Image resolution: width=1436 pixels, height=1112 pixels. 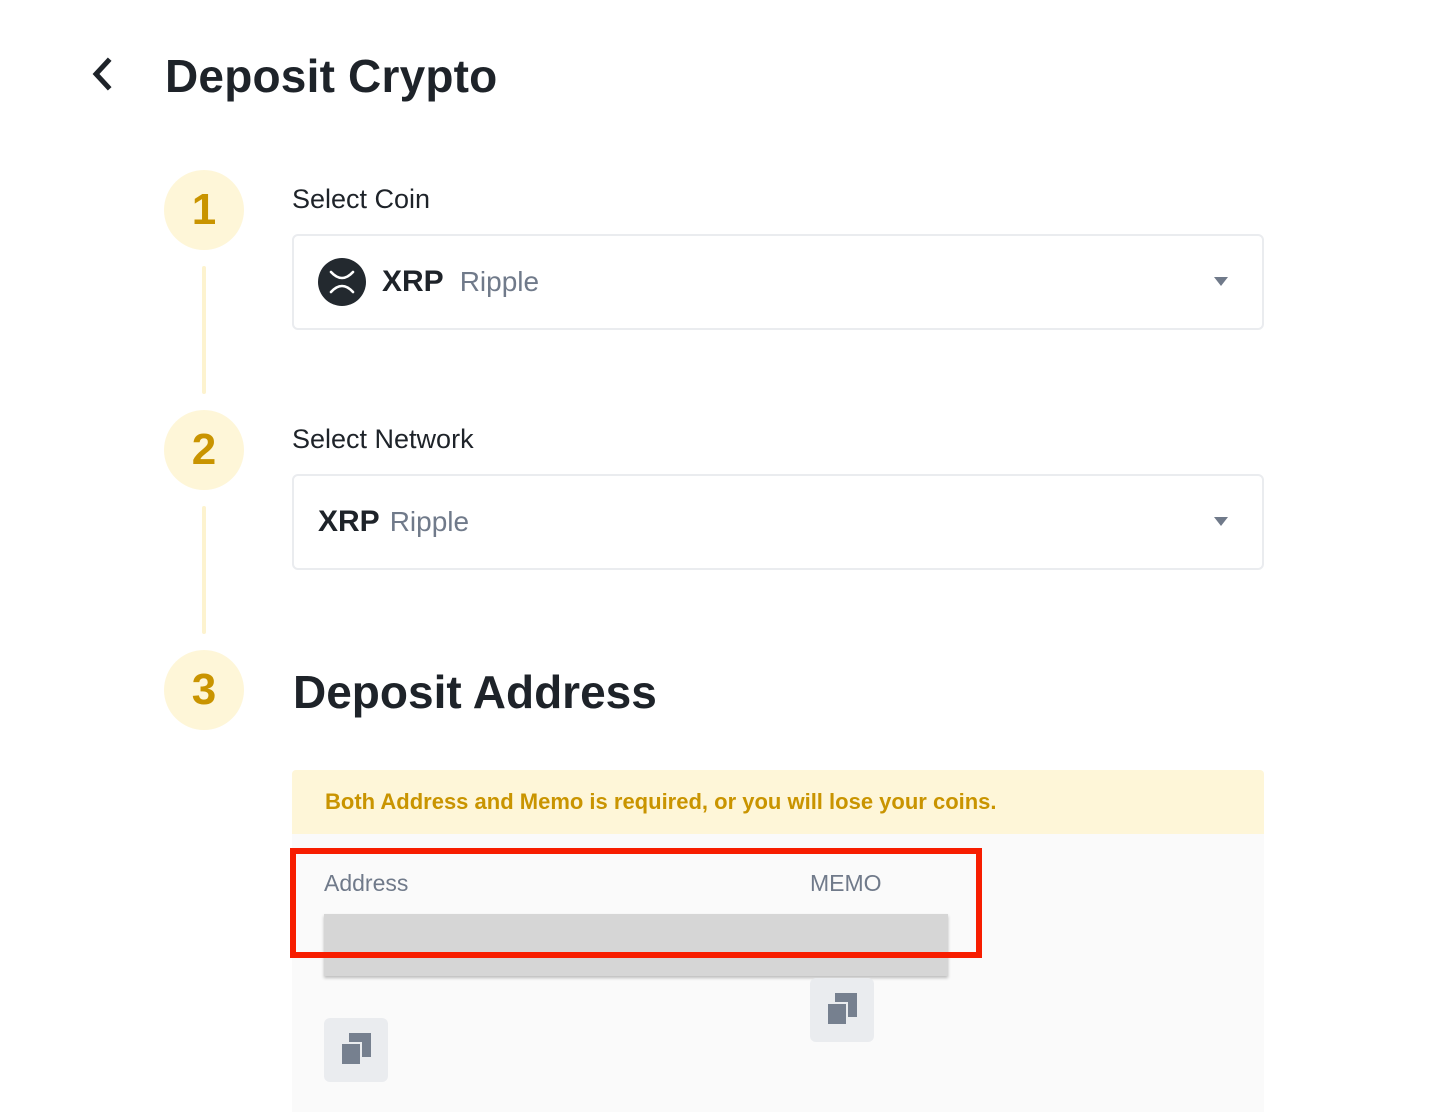 I want to click on highlight-annotation, so click(x=636, y=903).